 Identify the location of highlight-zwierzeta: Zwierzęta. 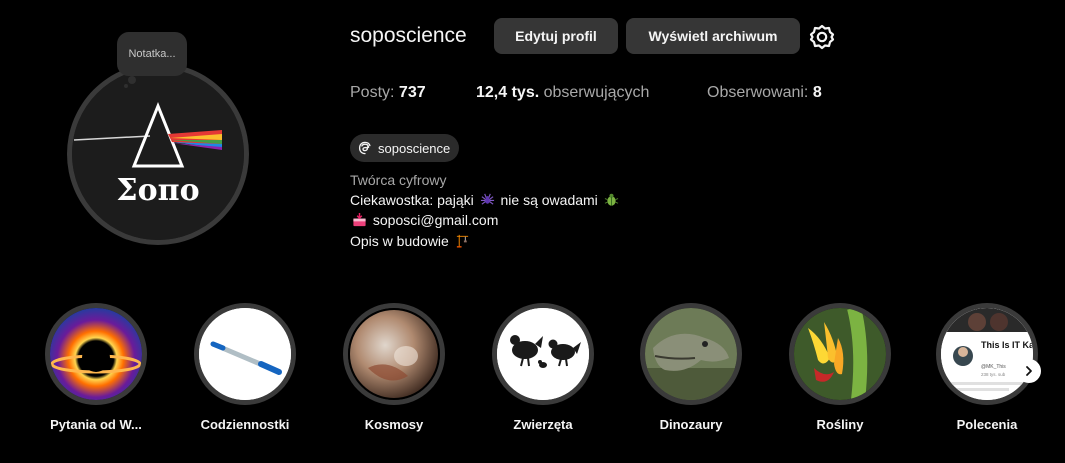
(543, 370).